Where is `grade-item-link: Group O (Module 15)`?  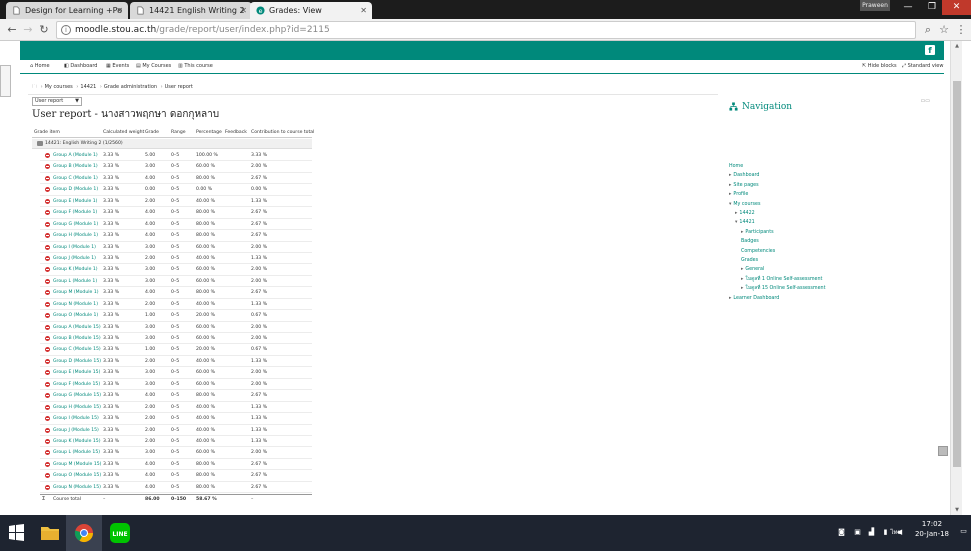 grade-item-link: Group O (Module 15) is located at coordinates (77, 475).